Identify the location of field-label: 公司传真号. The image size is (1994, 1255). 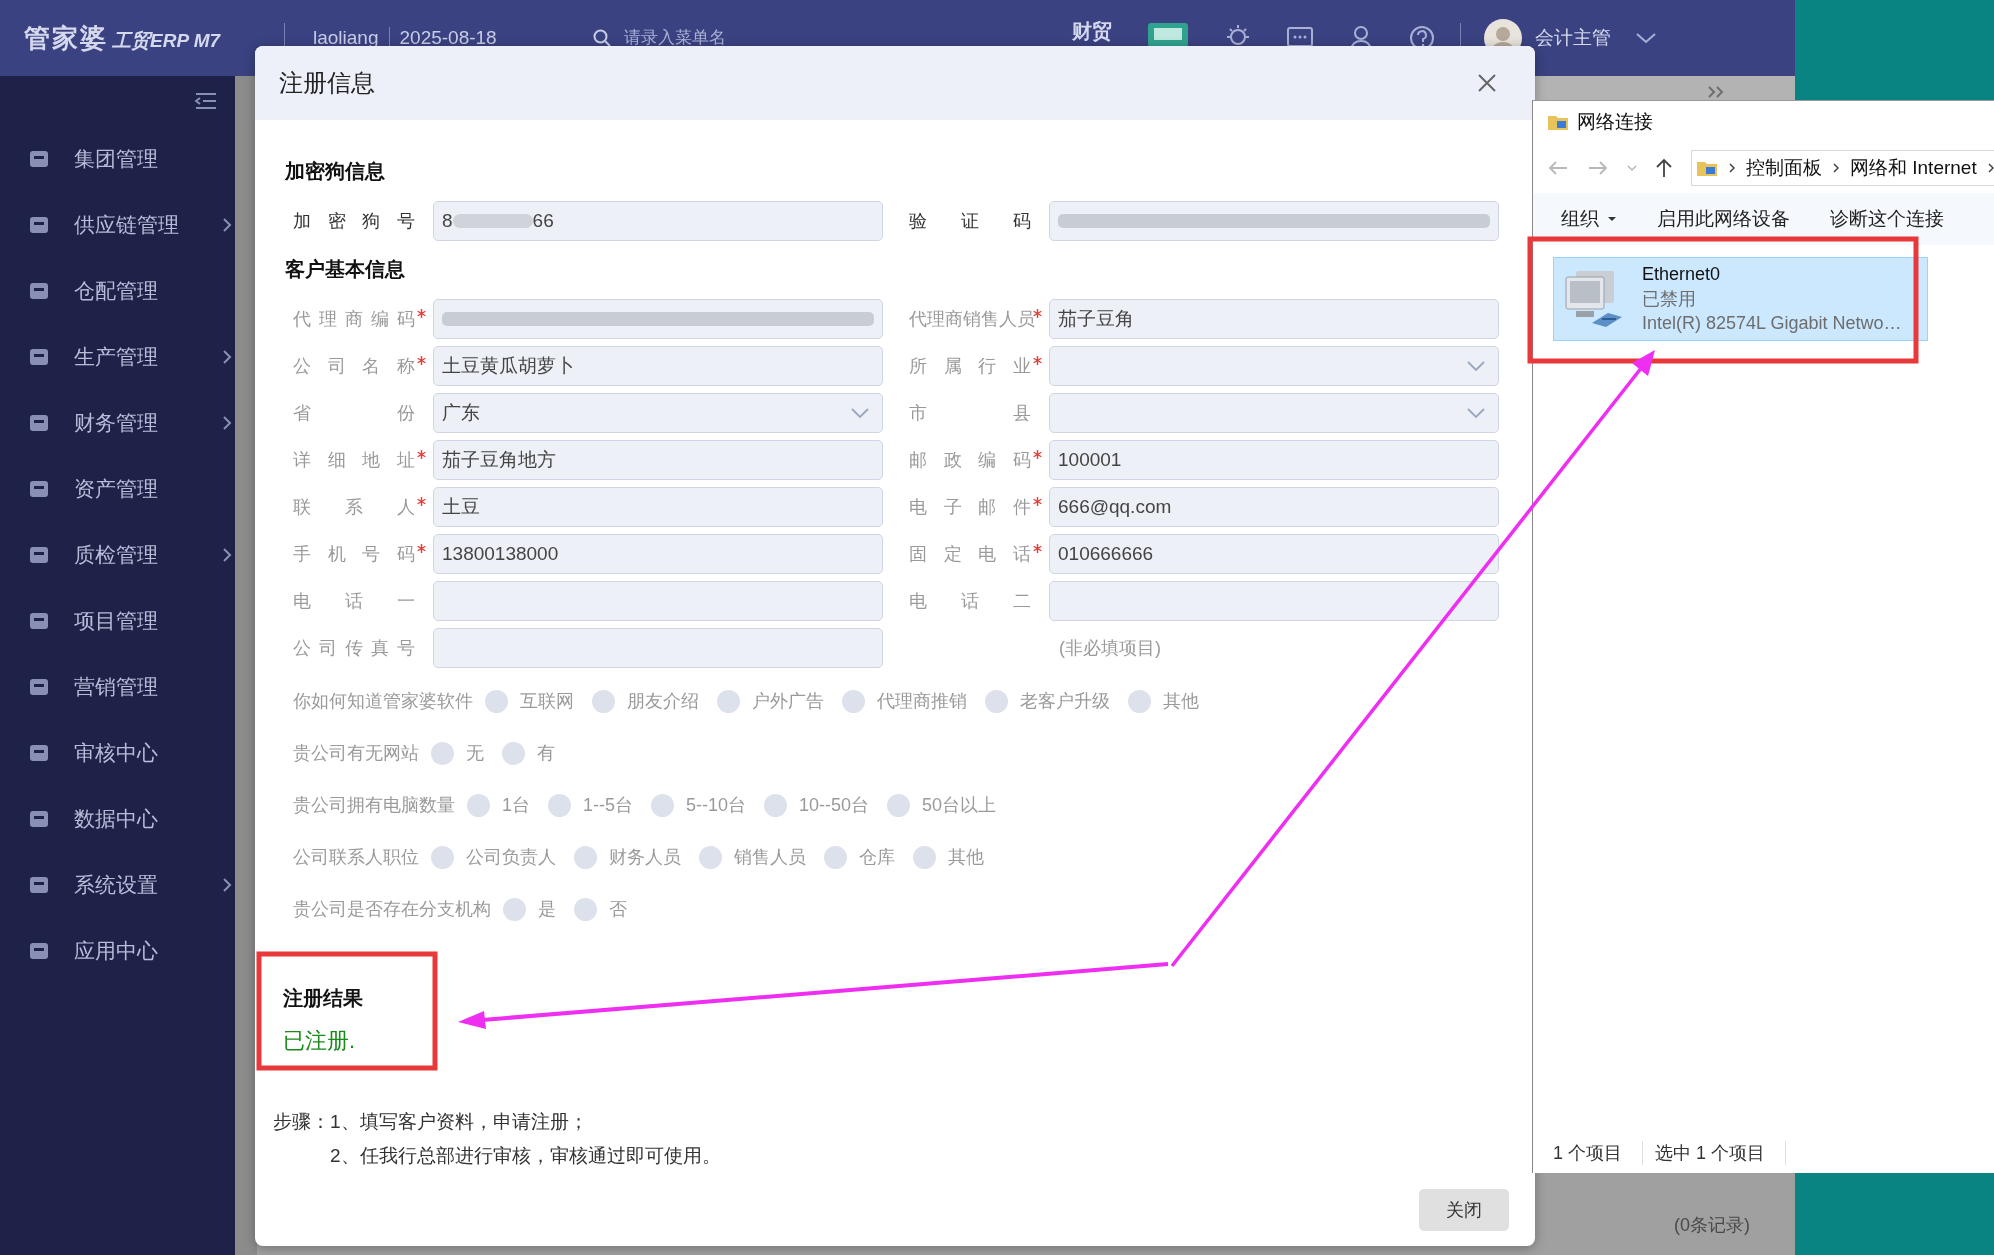
(354, 648).